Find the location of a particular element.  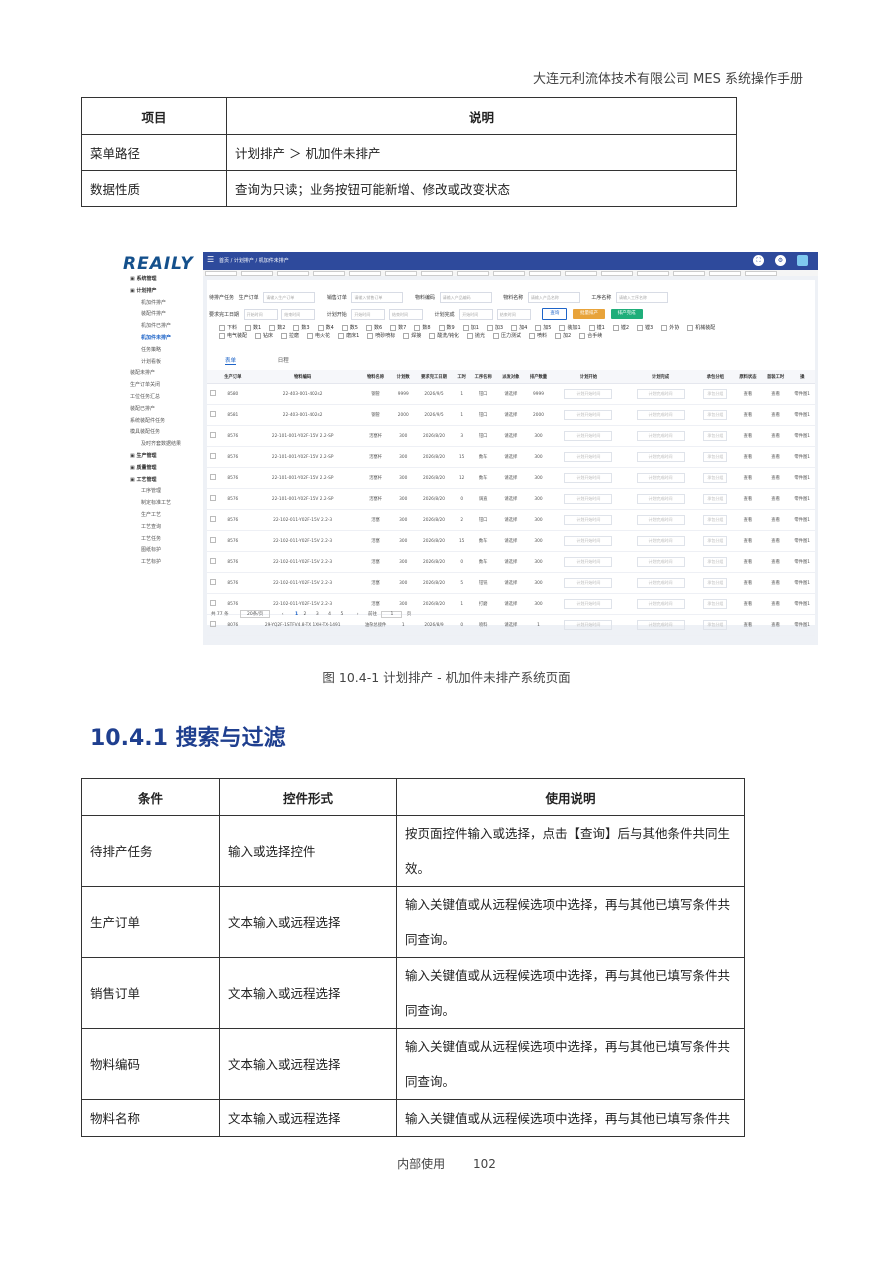

process-checkbox: 装加1 is located at coordinates (569, 327).